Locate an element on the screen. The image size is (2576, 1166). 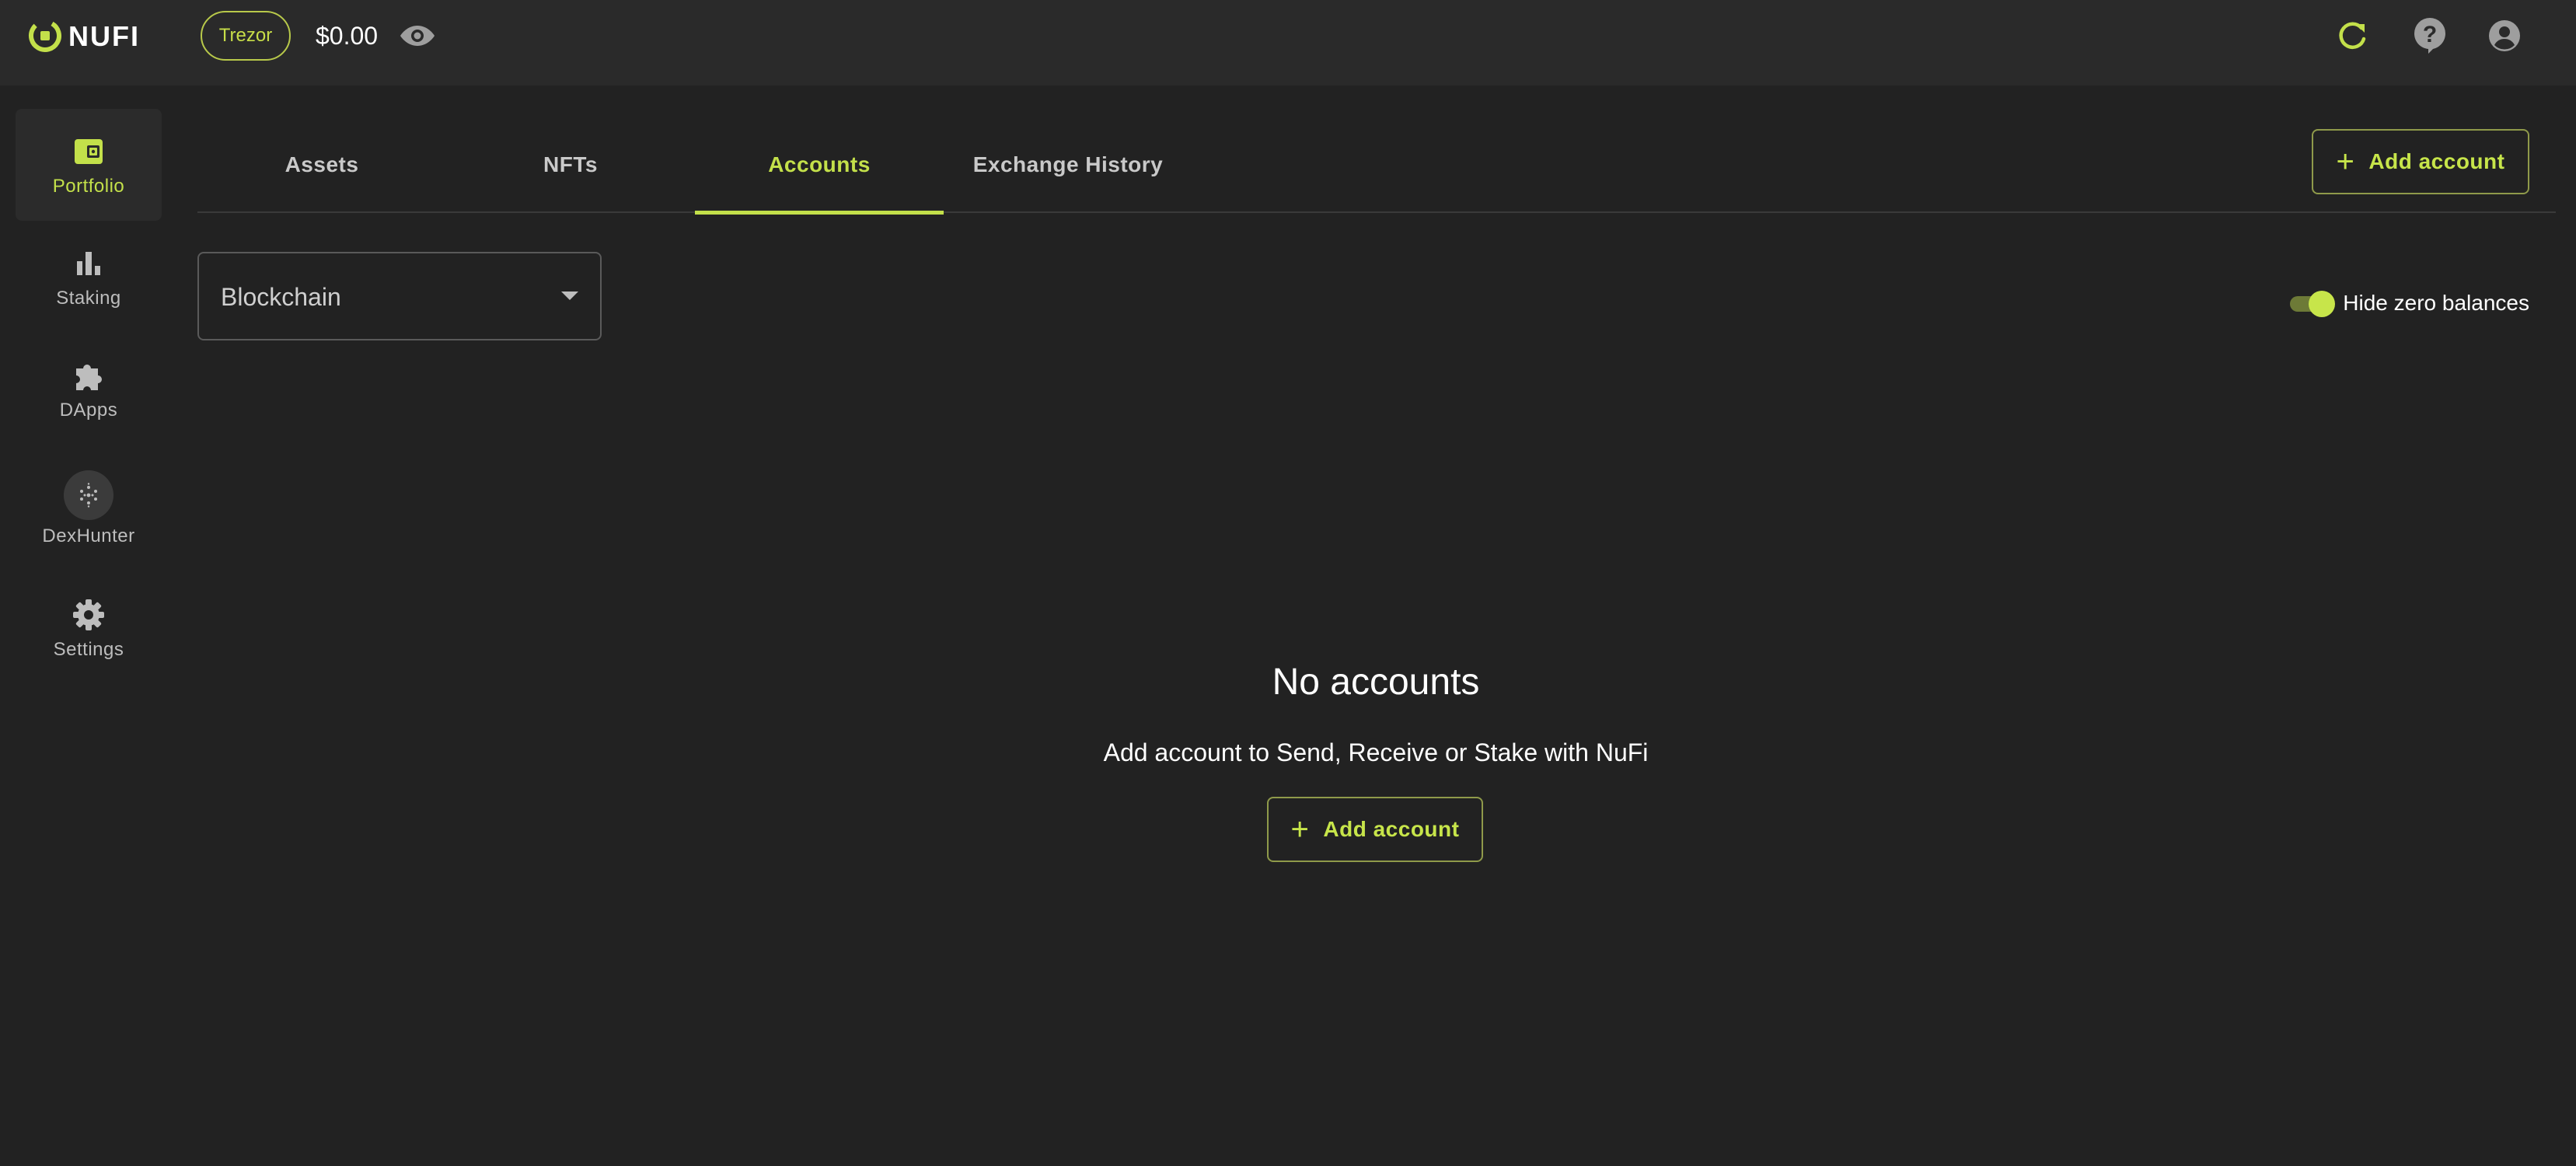
refresh-button is located at coordinates (2352, 36).